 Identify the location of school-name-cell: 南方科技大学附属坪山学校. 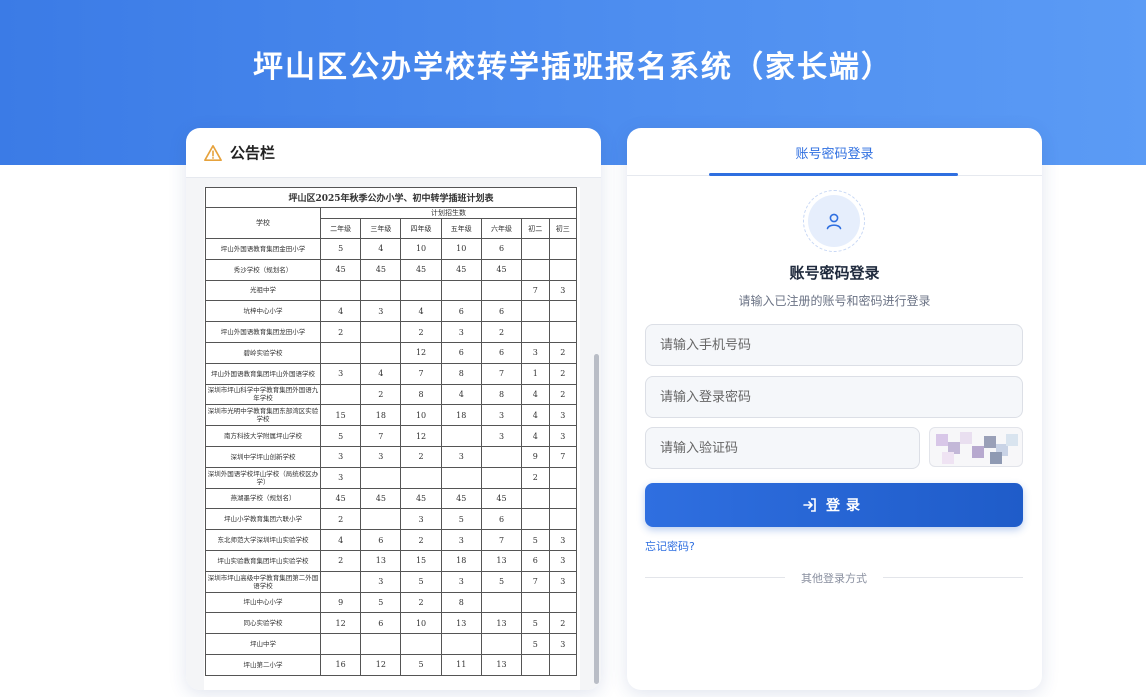
(263, 436).